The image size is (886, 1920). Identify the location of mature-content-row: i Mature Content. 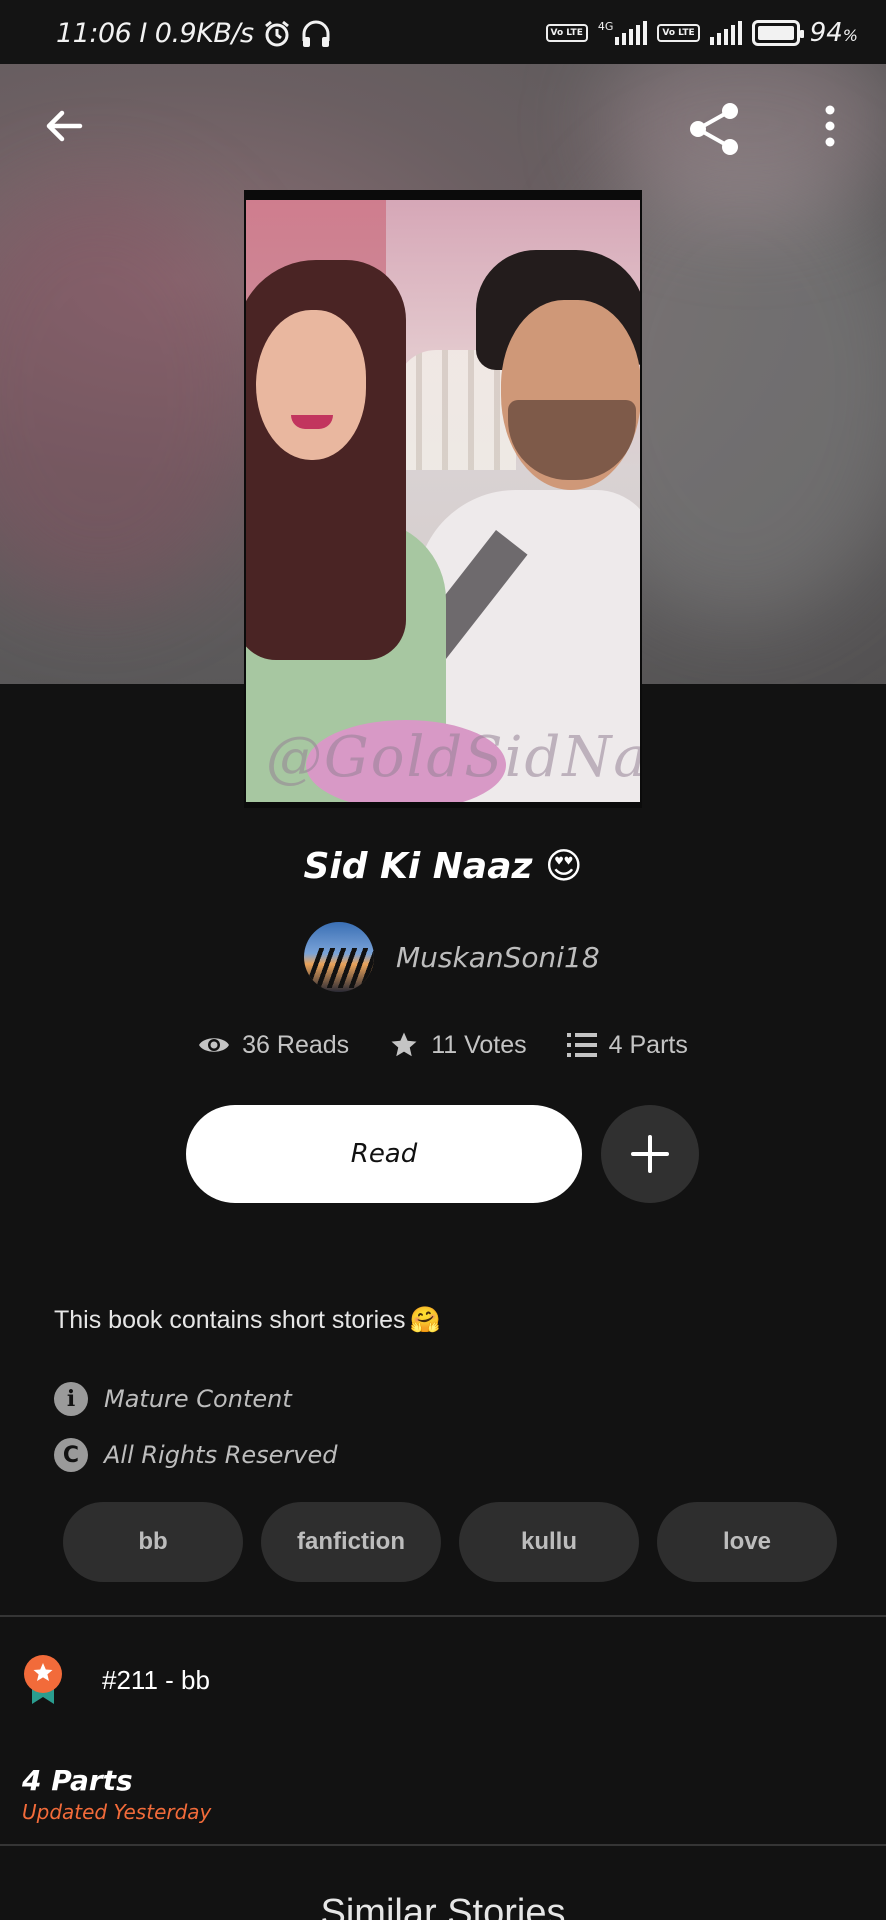
(173, 1399).